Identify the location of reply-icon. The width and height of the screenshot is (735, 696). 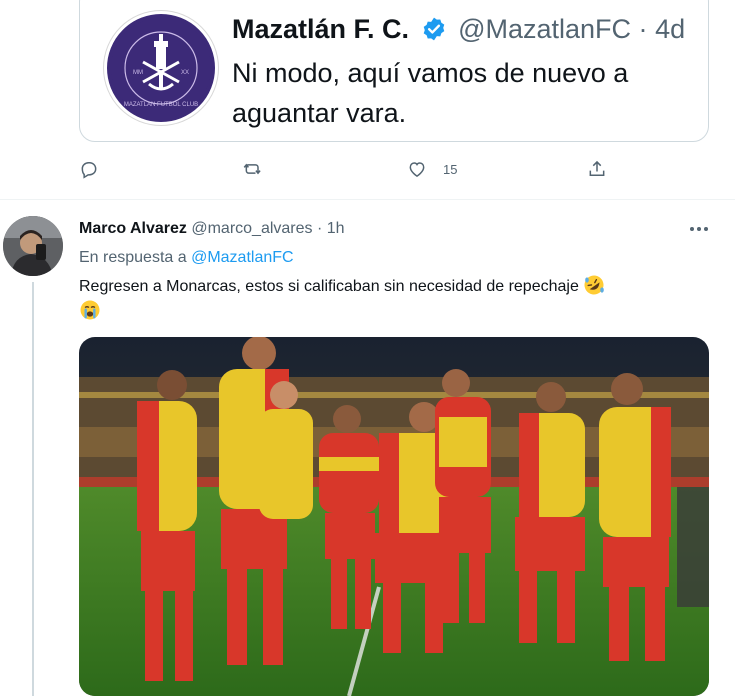
(89, 170).